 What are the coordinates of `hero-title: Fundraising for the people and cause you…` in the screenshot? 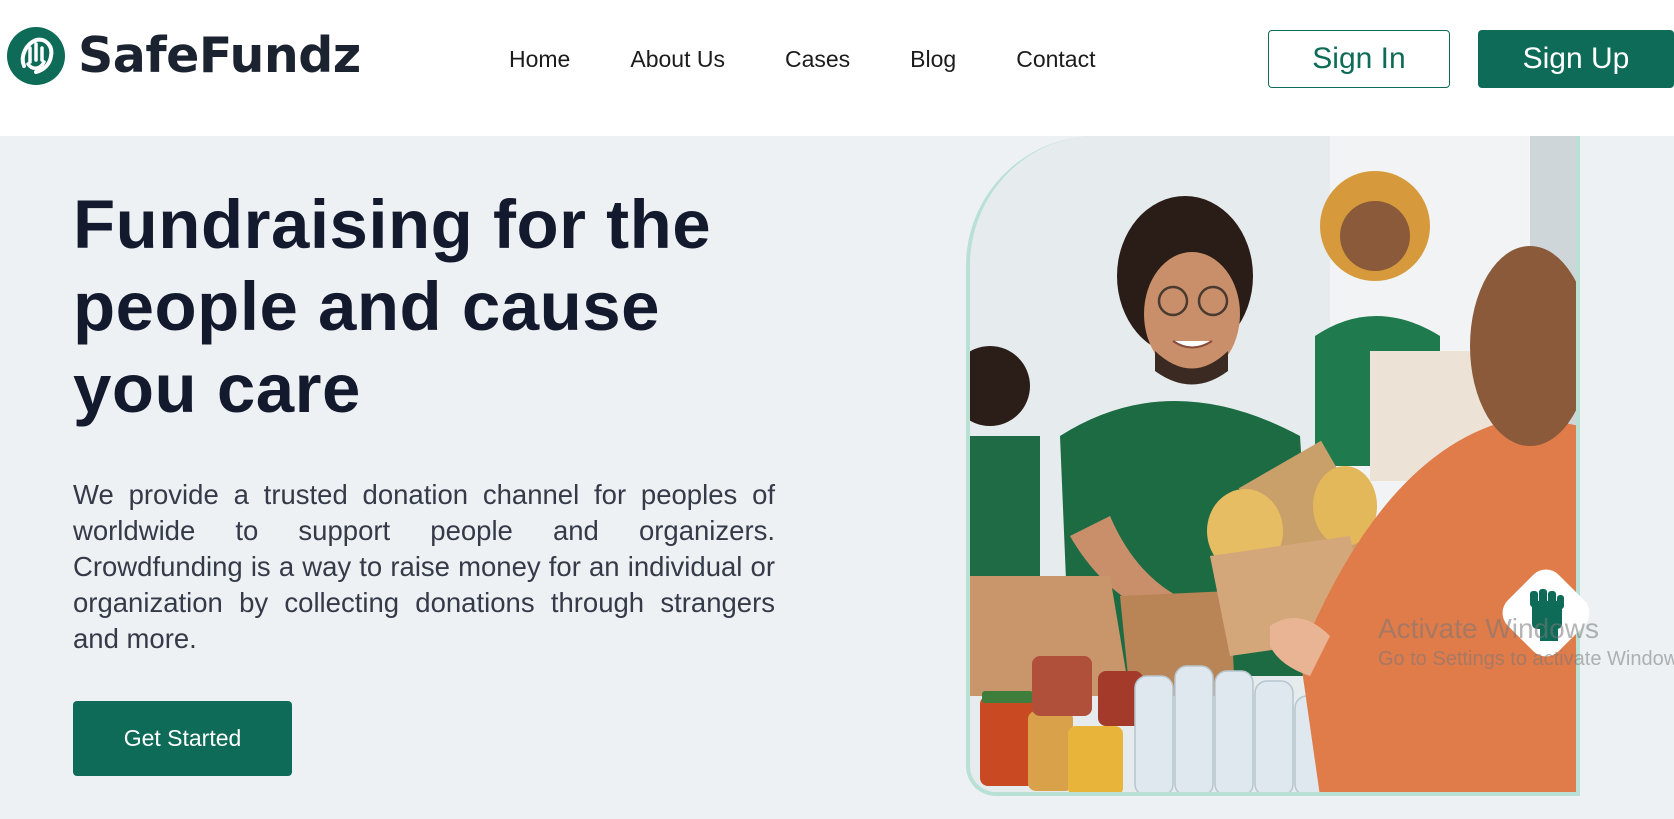 It's located at (392, 306).